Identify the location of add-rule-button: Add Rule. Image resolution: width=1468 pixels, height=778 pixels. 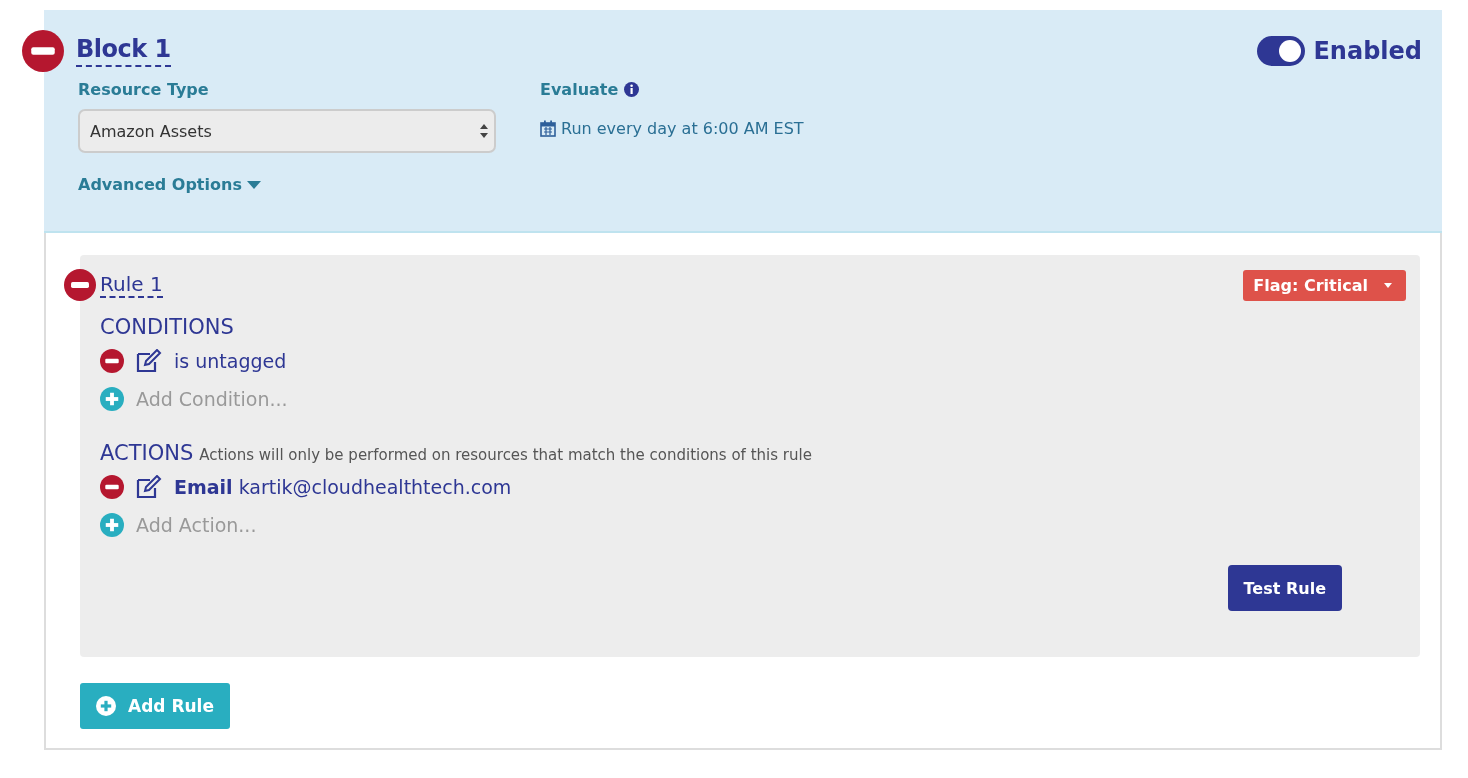
(155, 706).